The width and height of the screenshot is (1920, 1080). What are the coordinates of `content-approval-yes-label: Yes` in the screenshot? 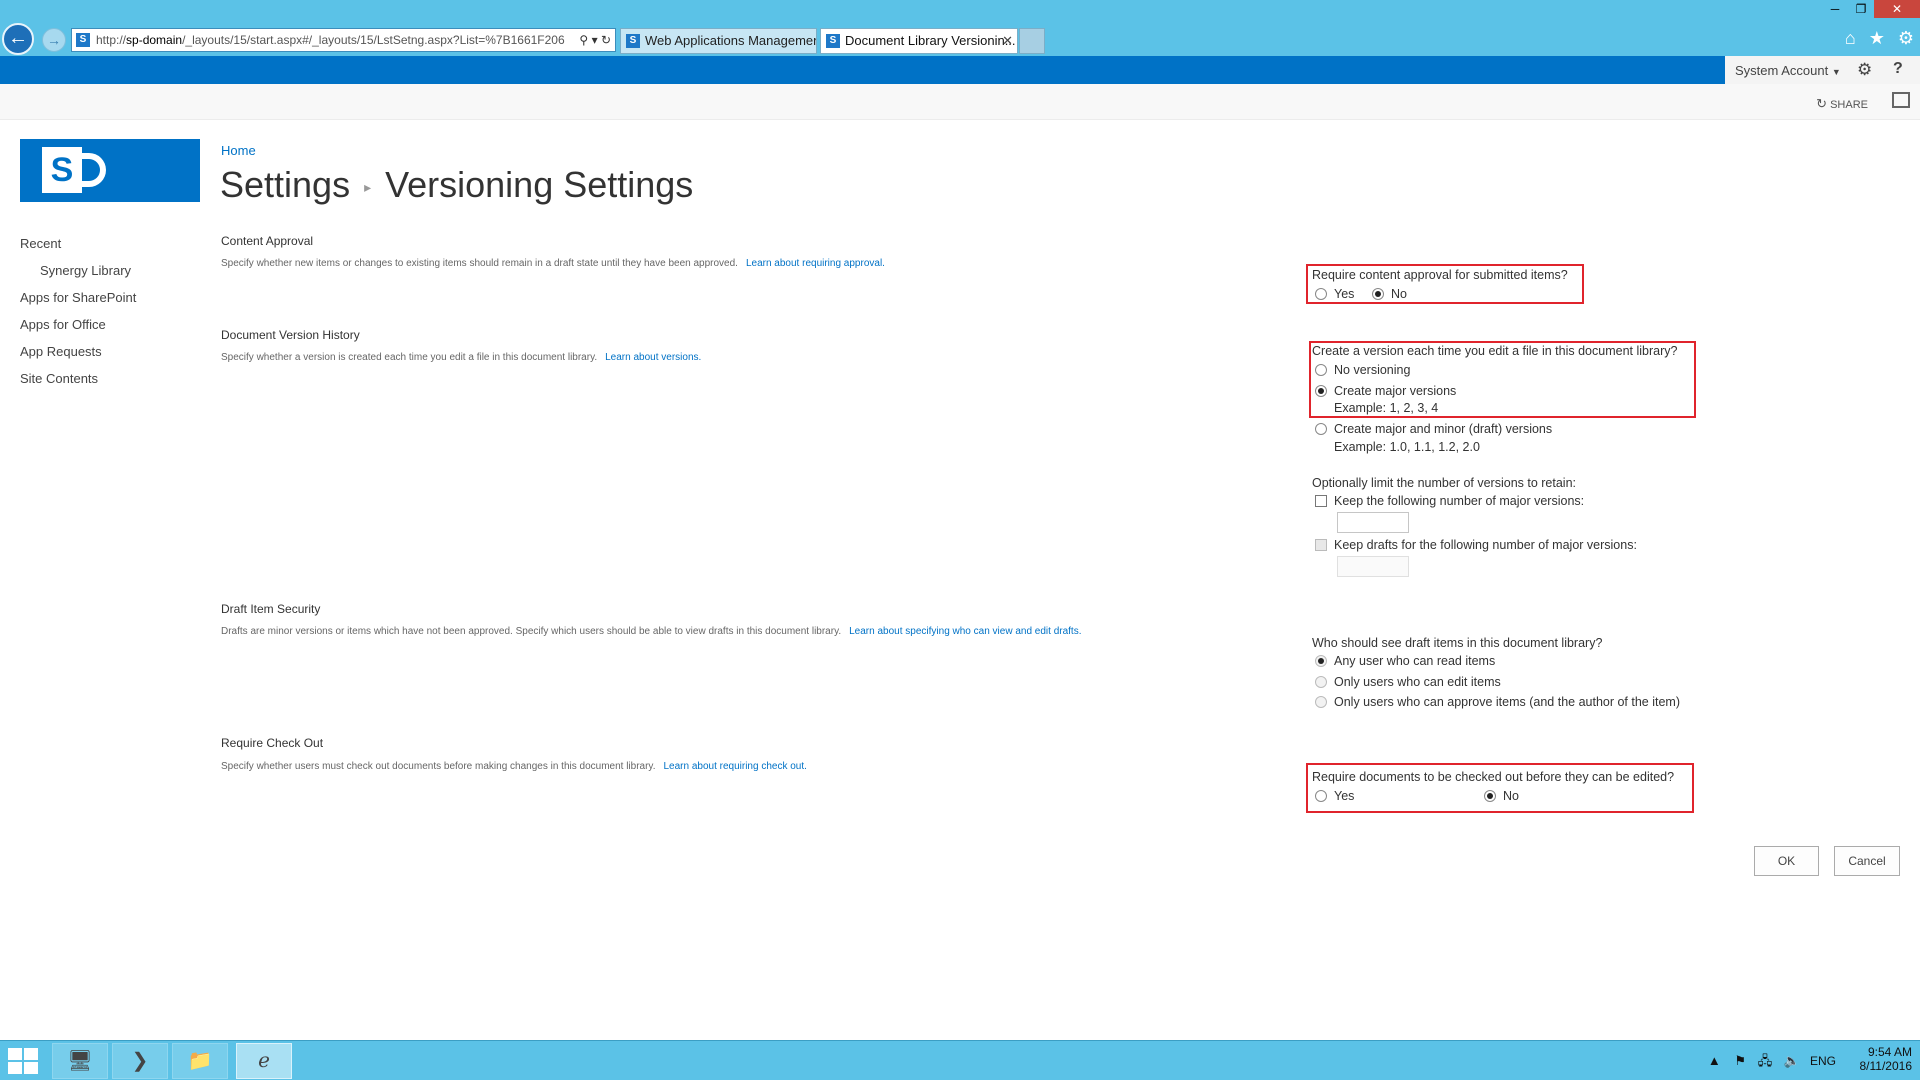 It's located at (1344, 294).